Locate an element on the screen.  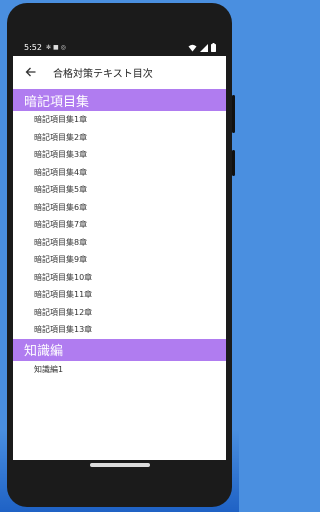
list-item: 暗記項目集12章 is located at coordinates (119, 313).